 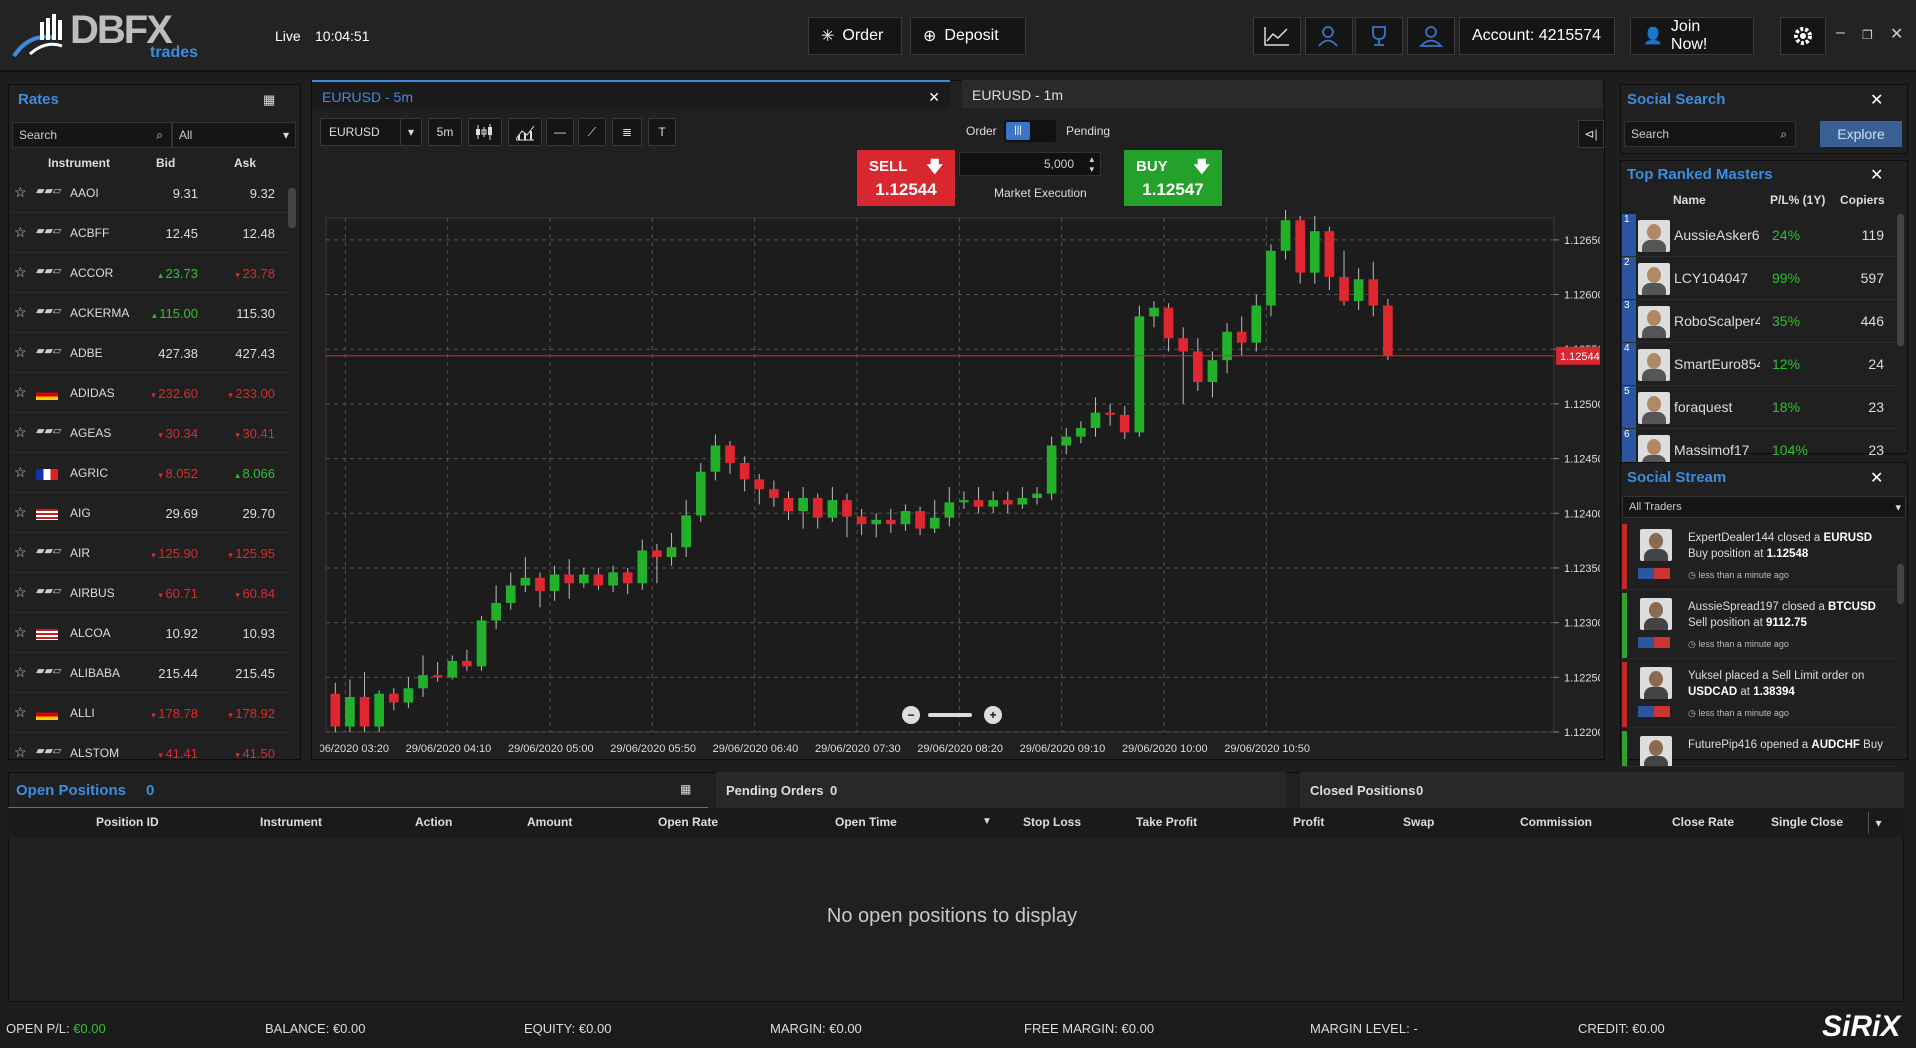 What do you see at coordinates (160, 393) in the screenshot?
I see `bid-price: ▾ 232.60` at bounding box center [160, 393].